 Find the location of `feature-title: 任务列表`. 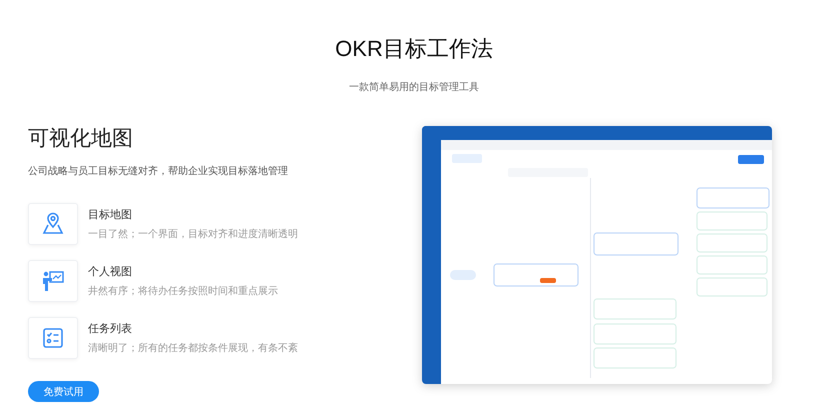

feature-title: 任务列表 is located at coordinates (110, 328).